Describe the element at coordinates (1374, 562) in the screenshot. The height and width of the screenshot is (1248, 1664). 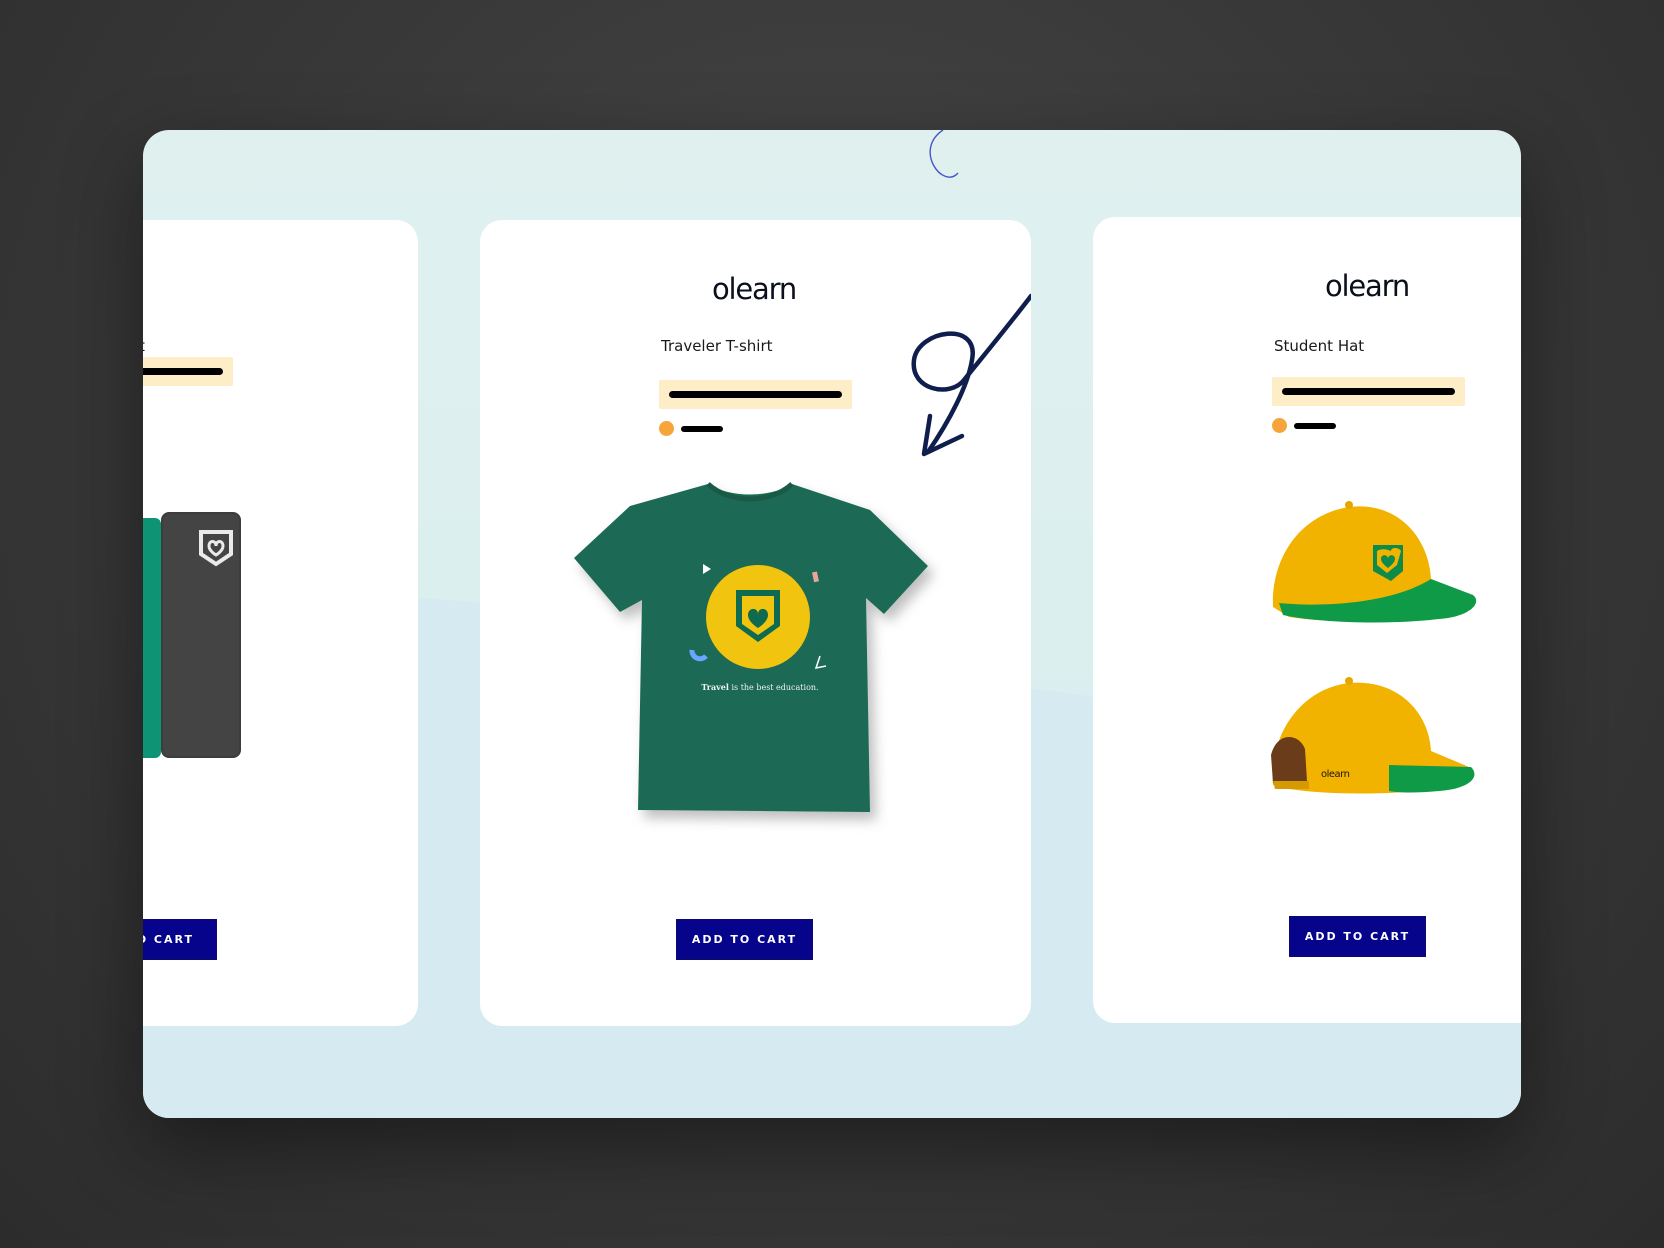
I see `hat-front-image` at that location.